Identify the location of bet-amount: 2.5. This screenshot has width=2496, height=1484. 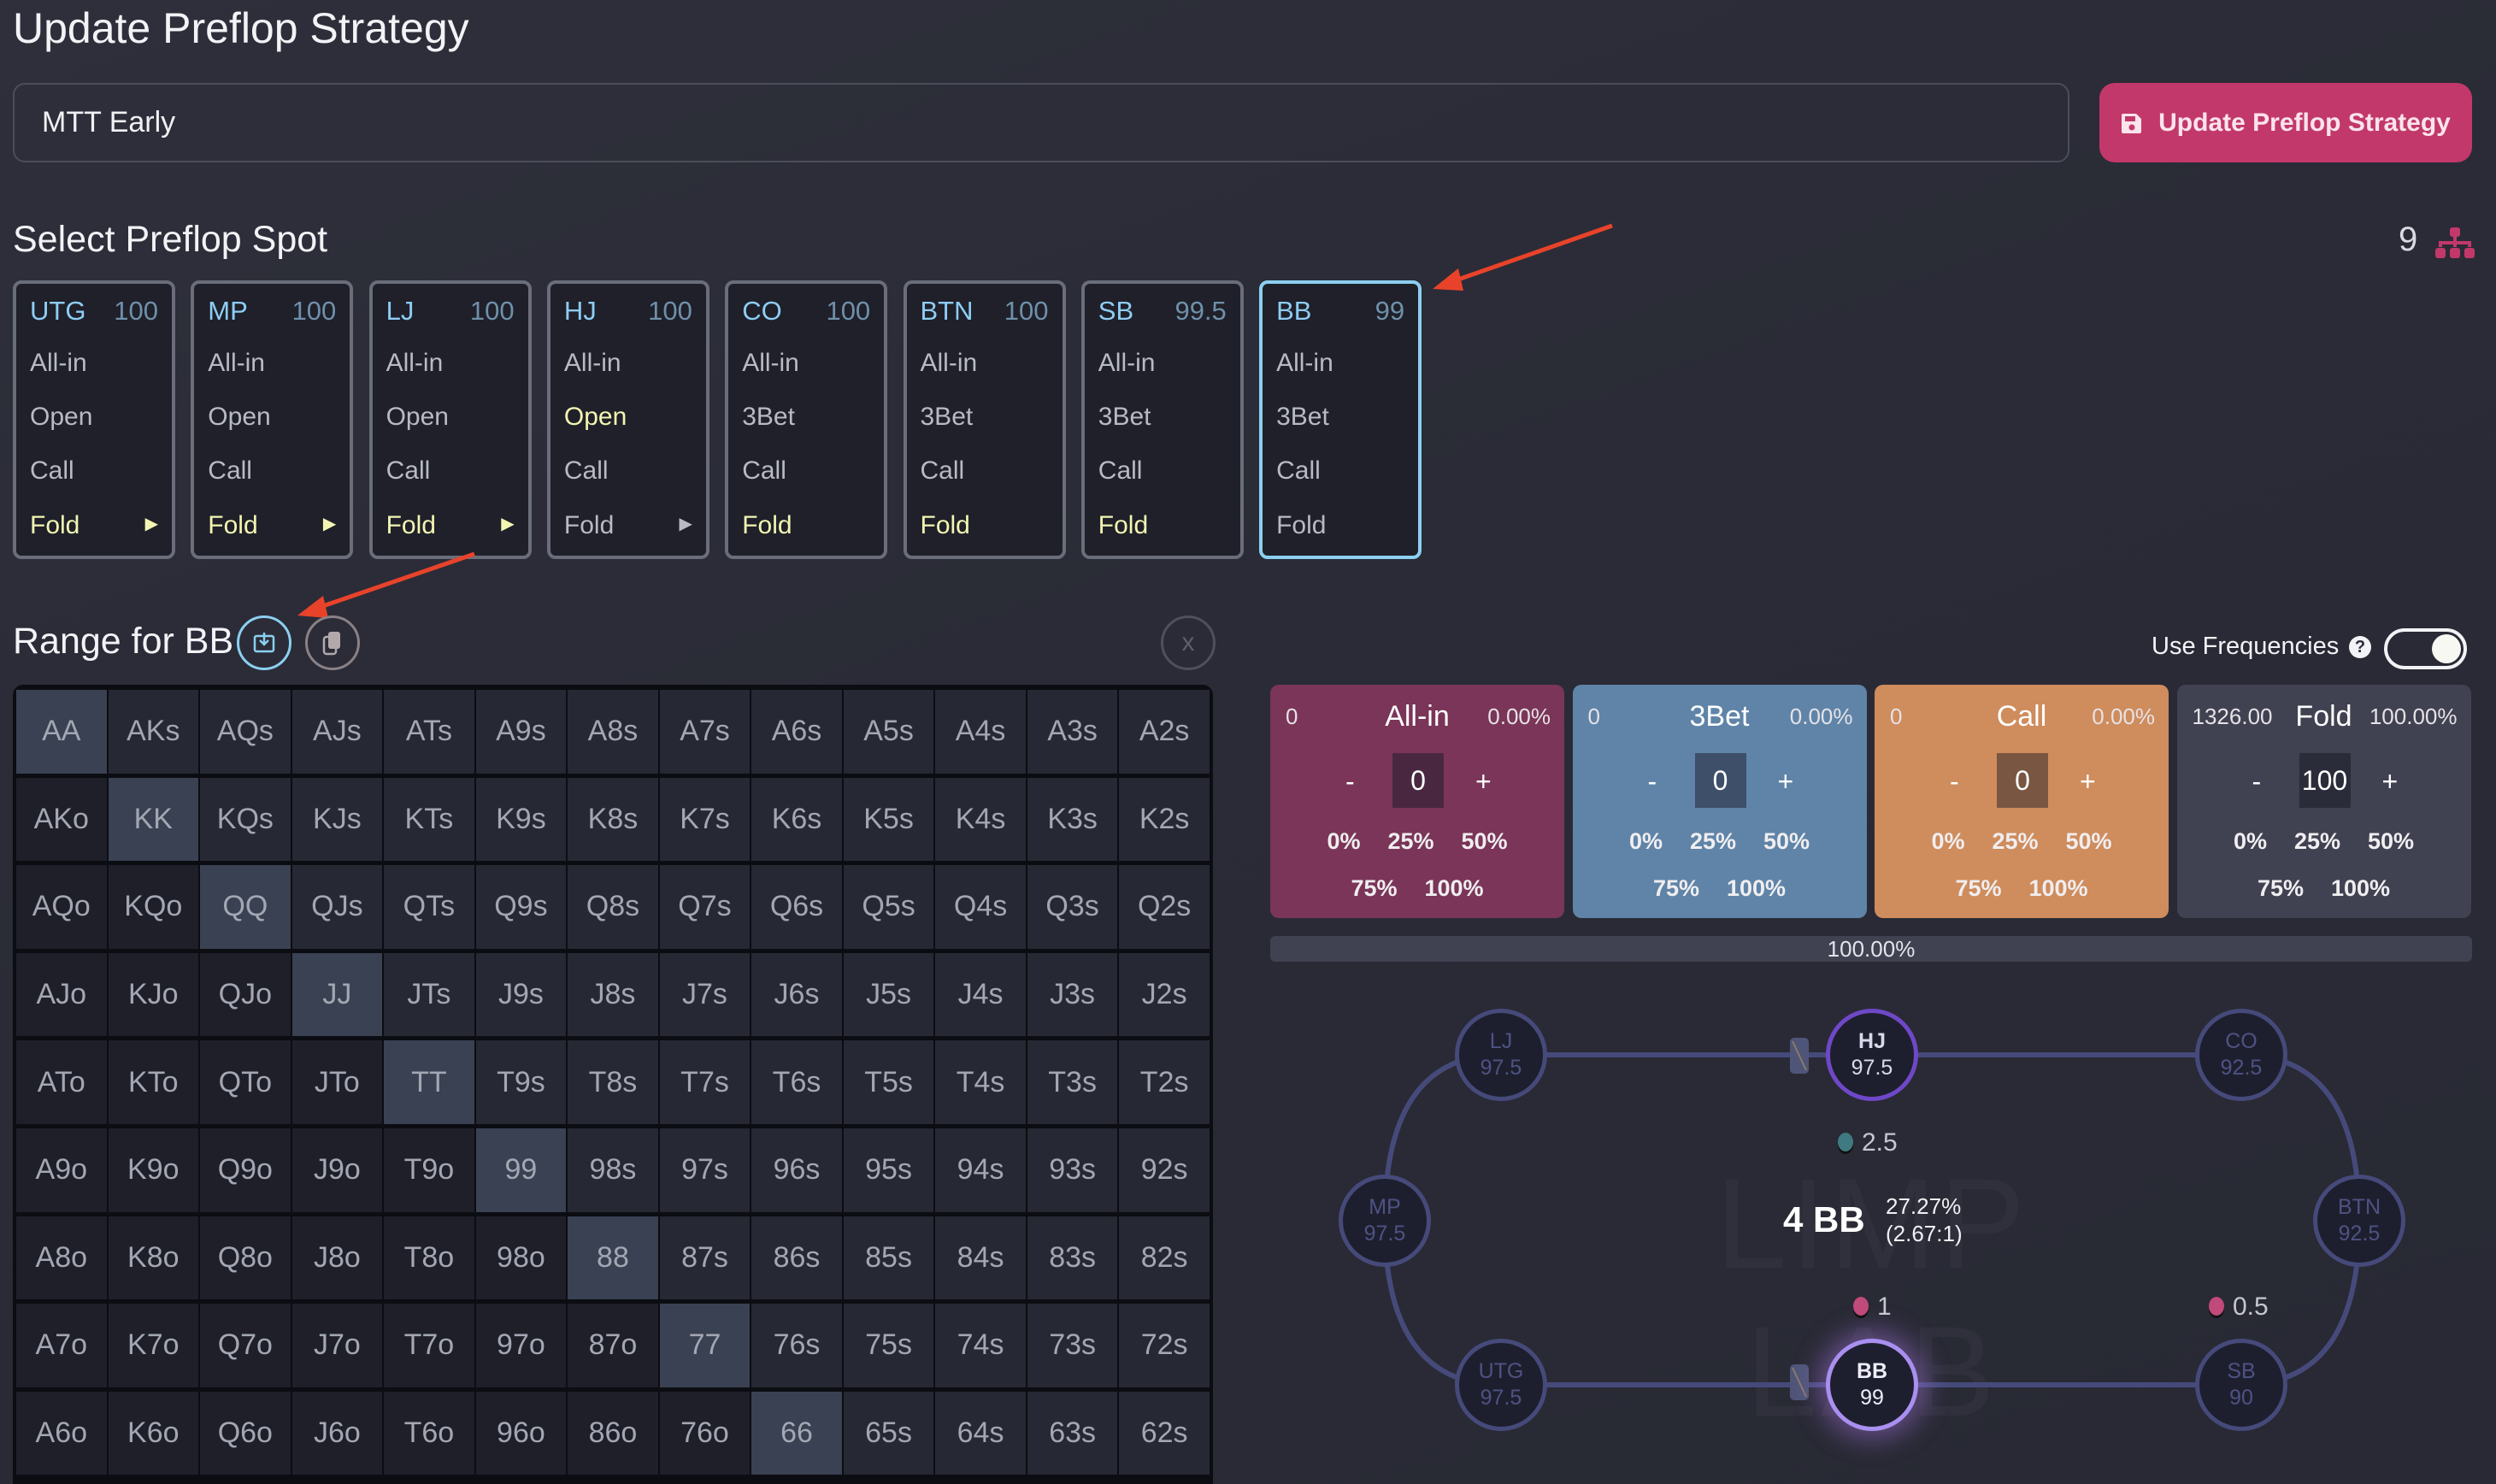
(1880, 1142).